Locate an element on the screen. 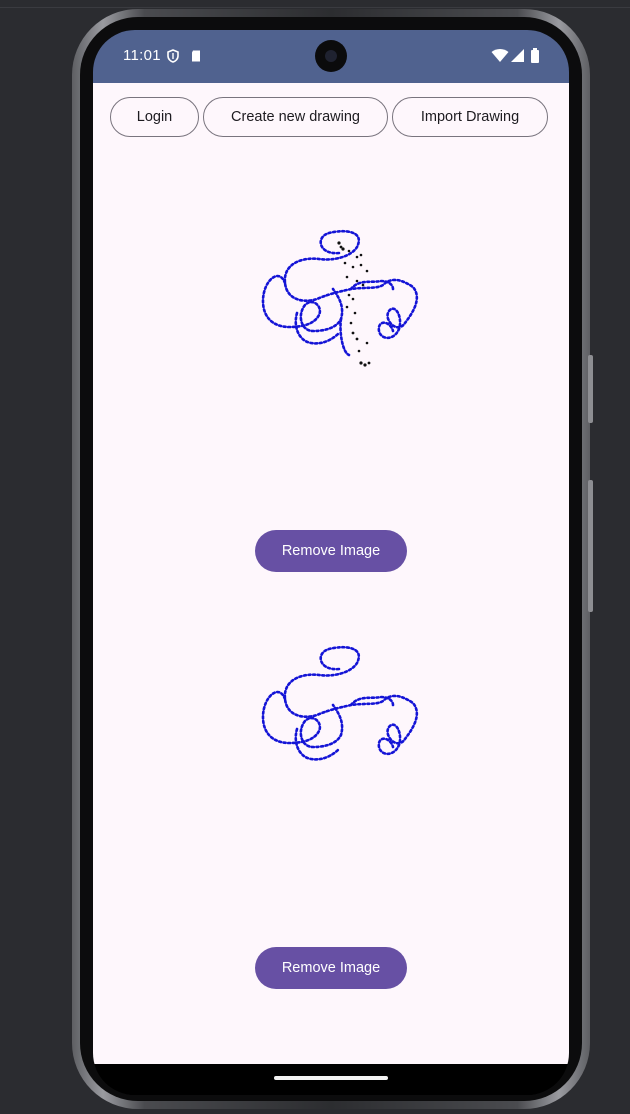 The height and width of the screenshot is (1114, 630). volume-button is located at coordinates (590, 546).